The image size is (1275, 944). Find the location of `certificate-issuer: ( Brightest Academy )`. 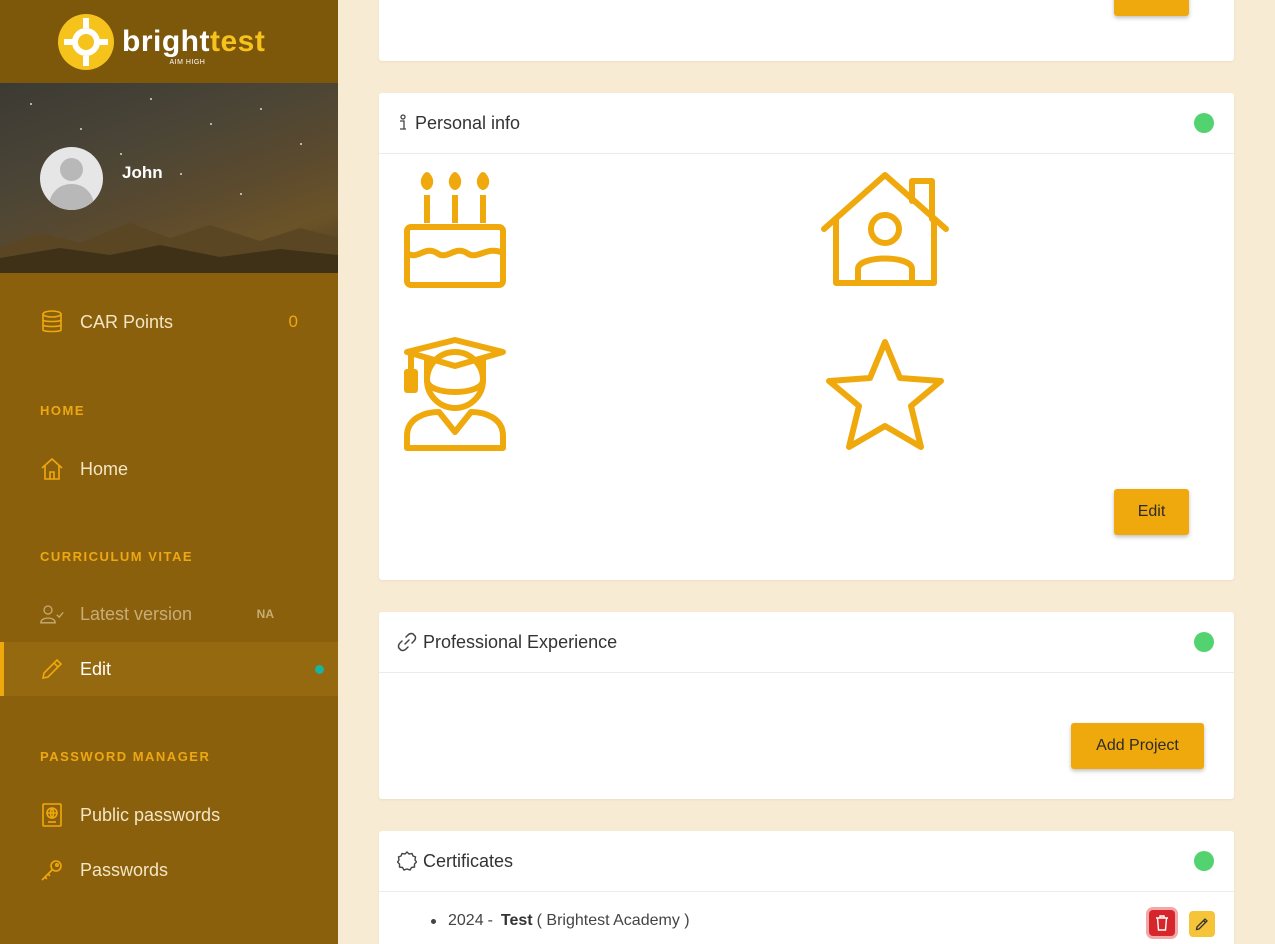

certificate-issuer: ( Brightest Academy ) is located at coordinates (613, 920).